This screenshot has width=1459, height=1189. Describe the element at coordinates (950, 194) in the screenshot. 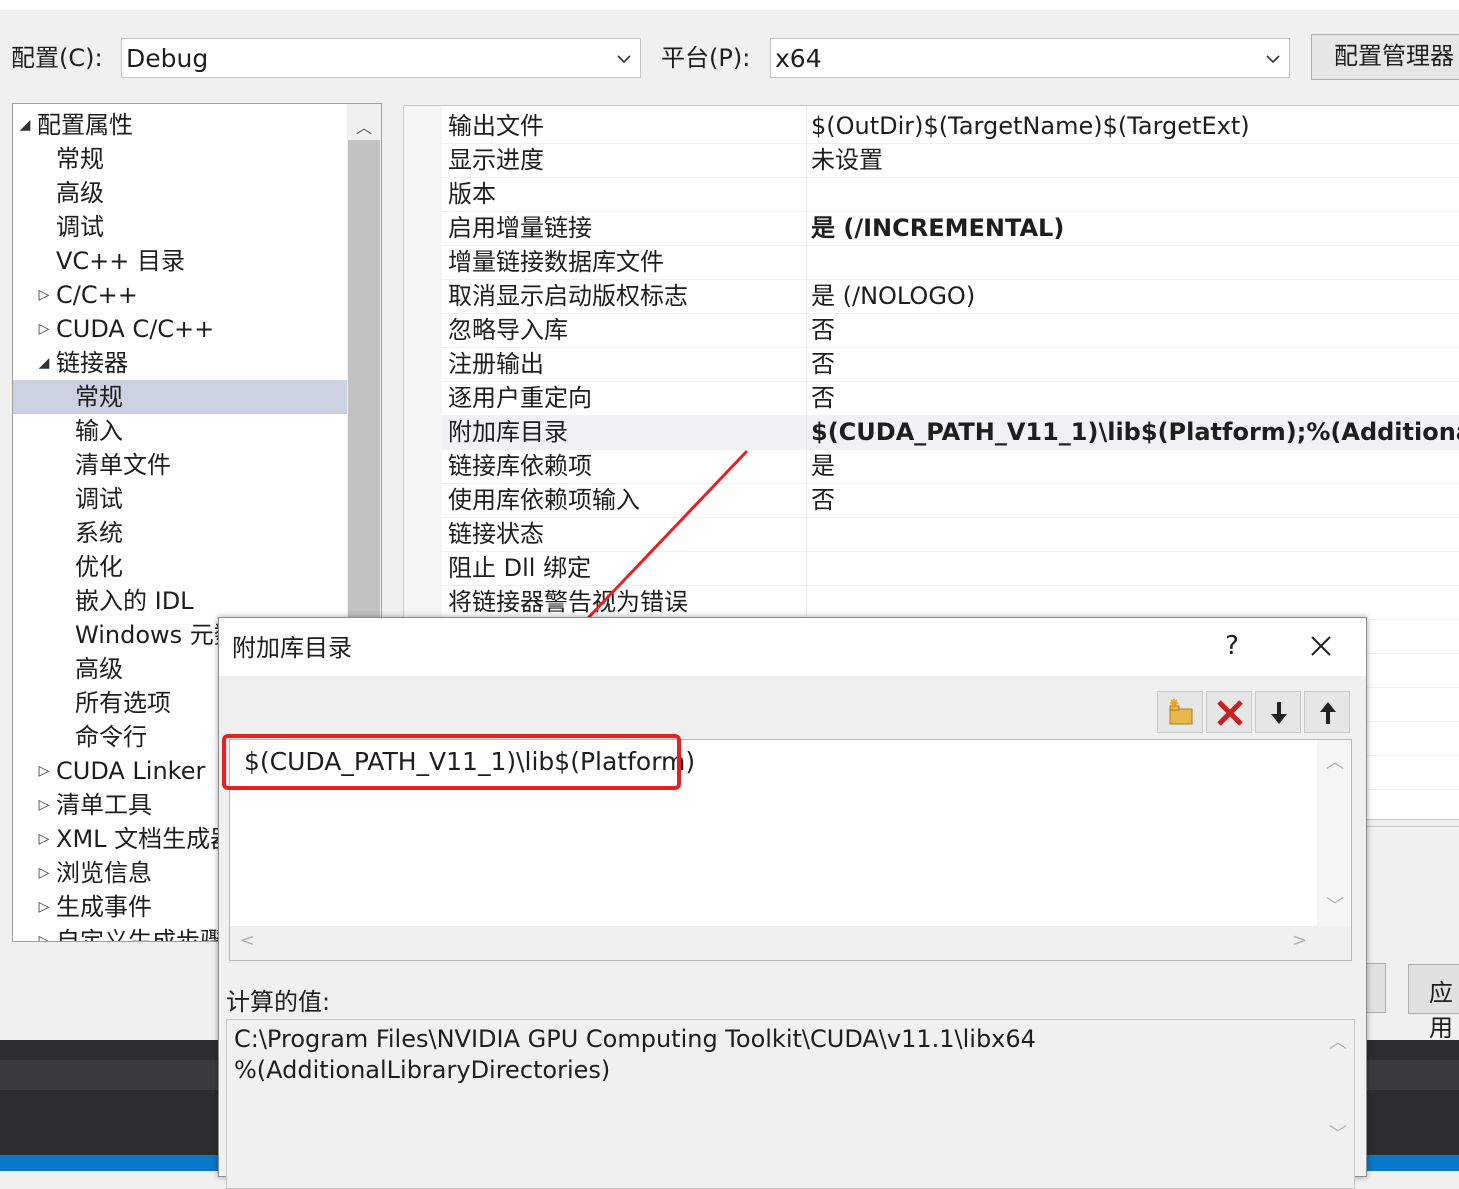

I see `property-row: 版本` at that location.